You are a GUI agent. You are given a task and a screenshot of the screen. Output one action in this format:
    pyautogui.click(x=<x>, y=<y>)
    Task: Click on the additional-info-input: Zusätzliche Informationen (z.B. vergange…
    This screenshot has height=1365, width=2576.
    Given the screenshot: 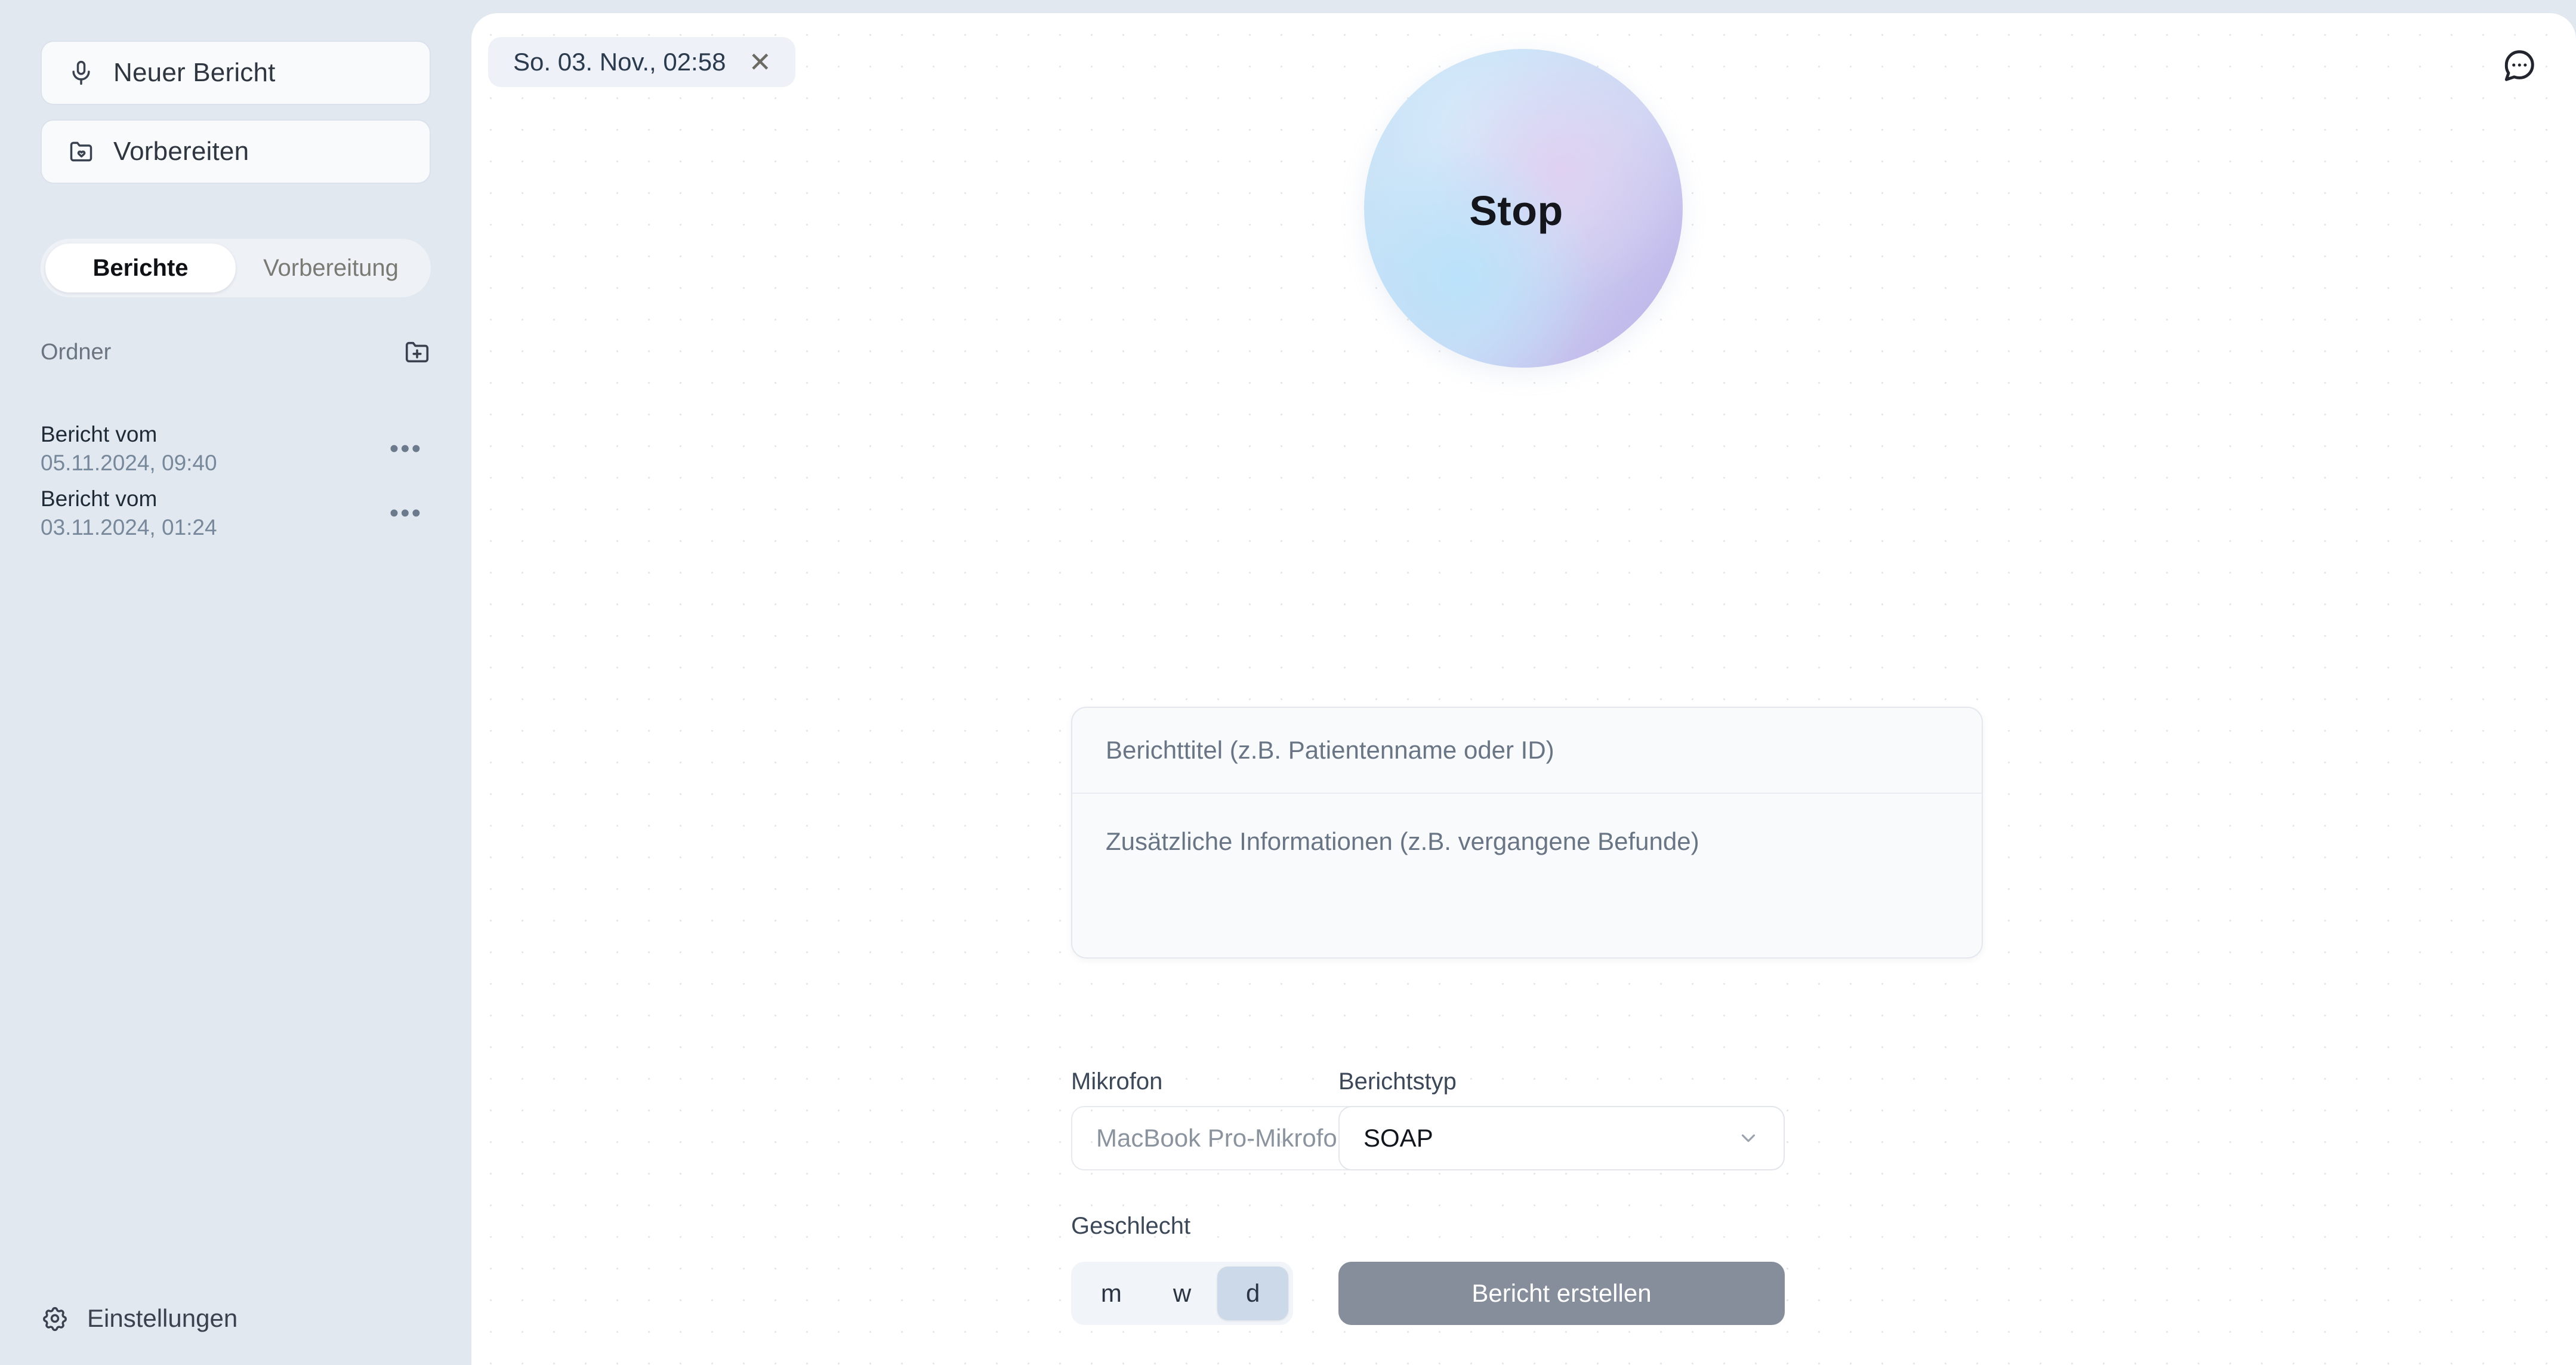 What is the action you would take?
    pyautogui.click(x=1527, y=875)
    